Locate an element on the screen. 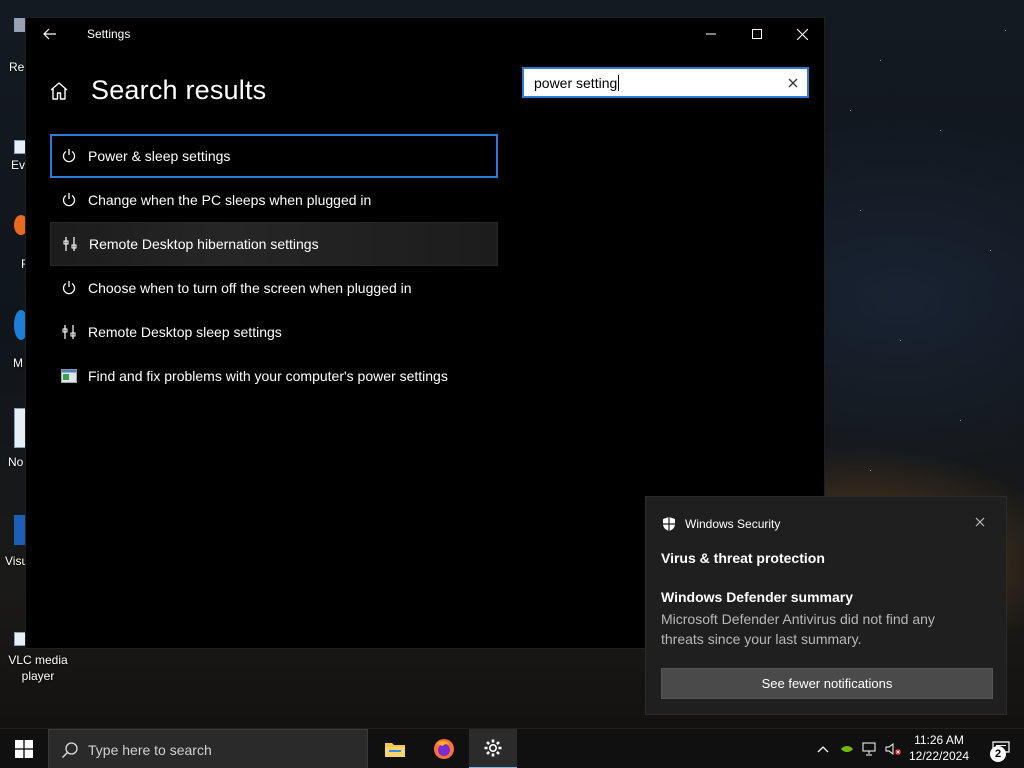 This screenshot has width=1024, height=768. maximize-icon is located at coordinates (757, 34).